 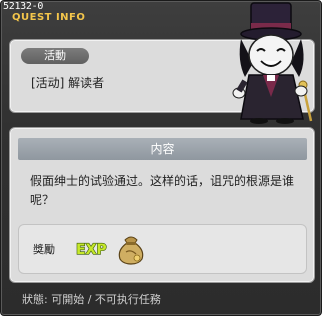 What do you see at coordinates (91, 299) in the screenshot?
I see `quest-status-bar: 狀態: 可開始 / 不可执行任務` at bounding box center [91, 299].